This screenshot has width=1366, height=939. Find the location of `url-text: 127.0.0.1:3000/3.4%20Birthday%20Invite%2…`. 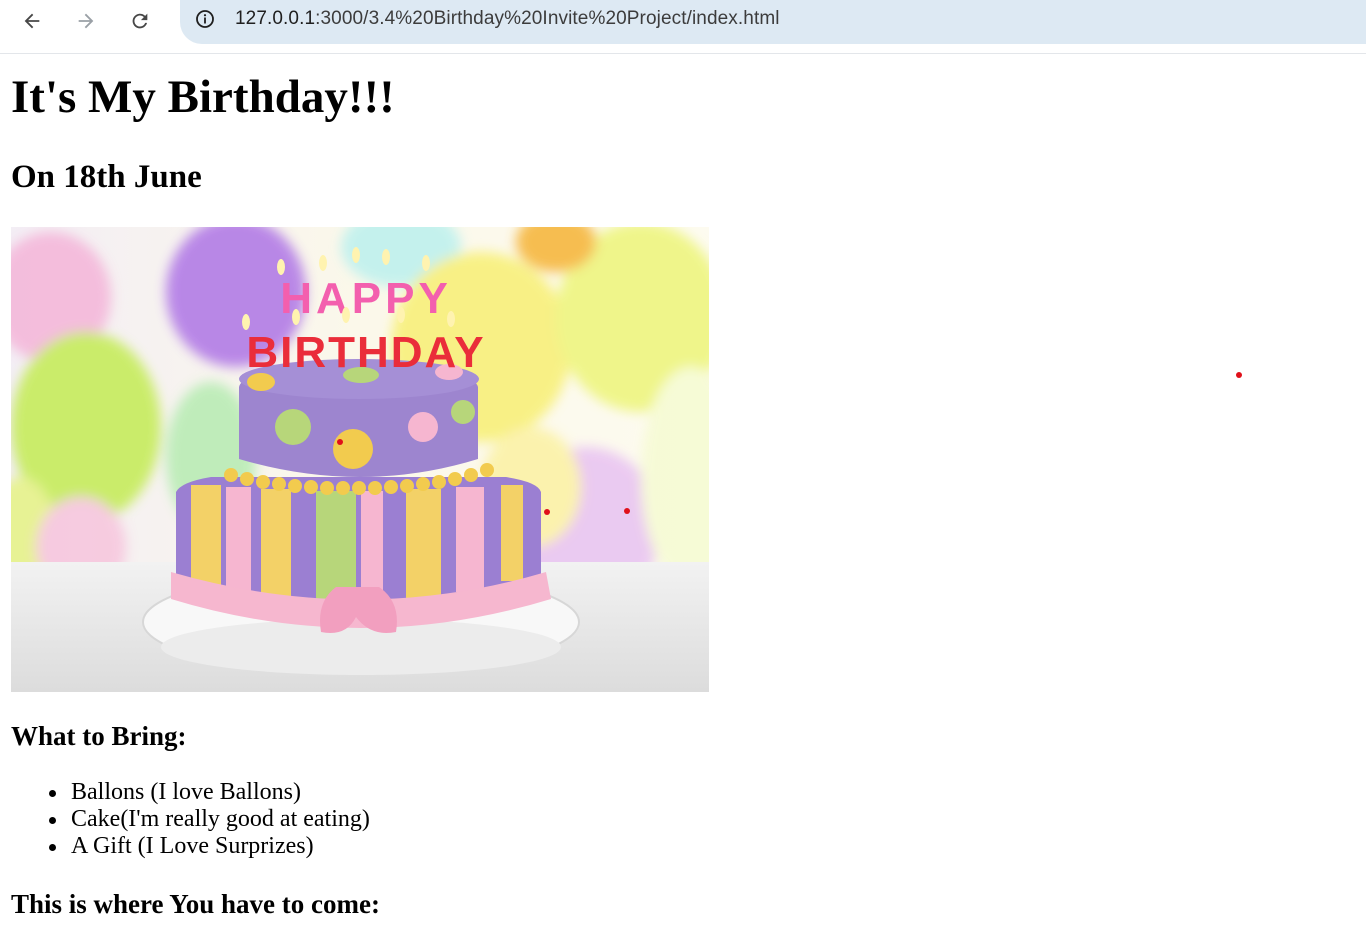

url-text: 127.0.0.1:3000/3.4%20Birthday%20Invite%2… is located at coordinates (507, 19).